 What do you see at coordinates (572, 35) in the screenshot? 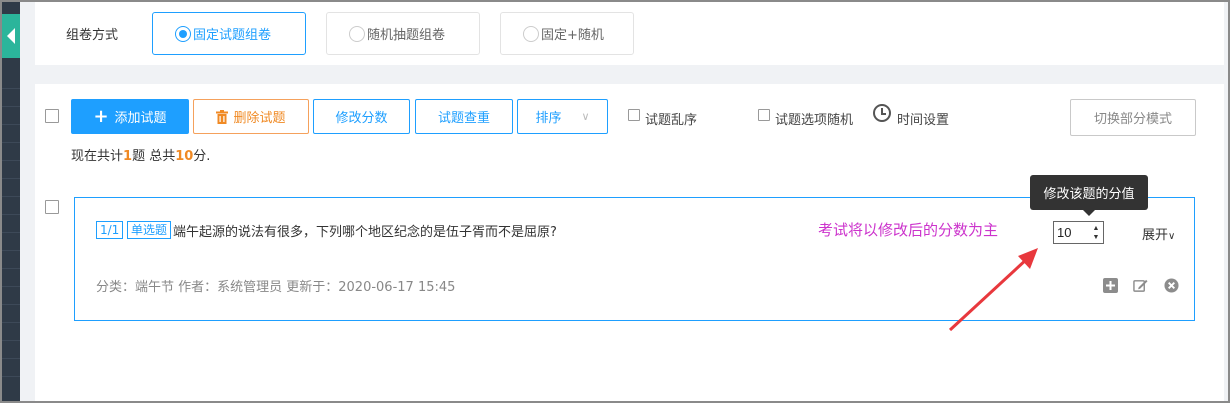
I see `option-mixed-label: 固定+随机` at bounding box center [572, 35].